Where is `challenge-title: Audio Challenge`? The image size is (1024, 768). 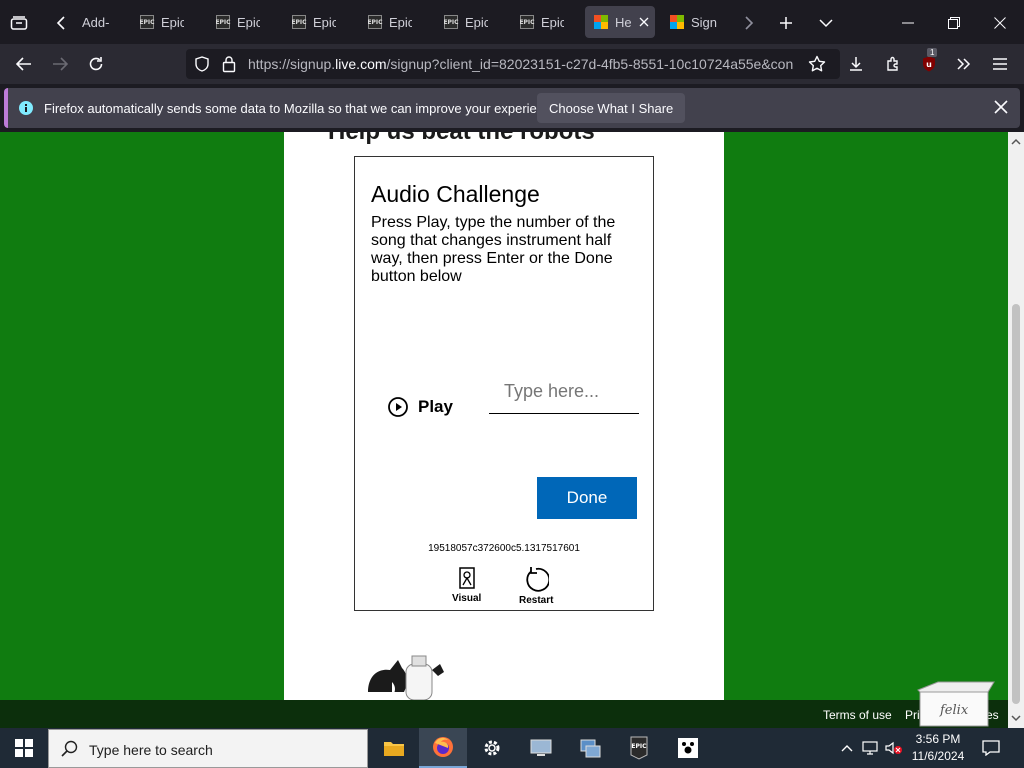
challenge-title: Audio Challenge is located at coordinates (455, 194).